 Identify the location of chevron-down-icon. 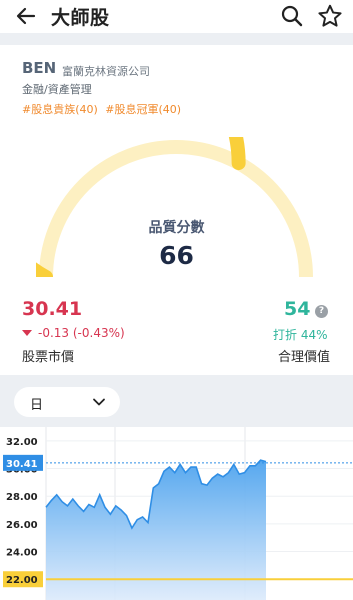
(99, 402).